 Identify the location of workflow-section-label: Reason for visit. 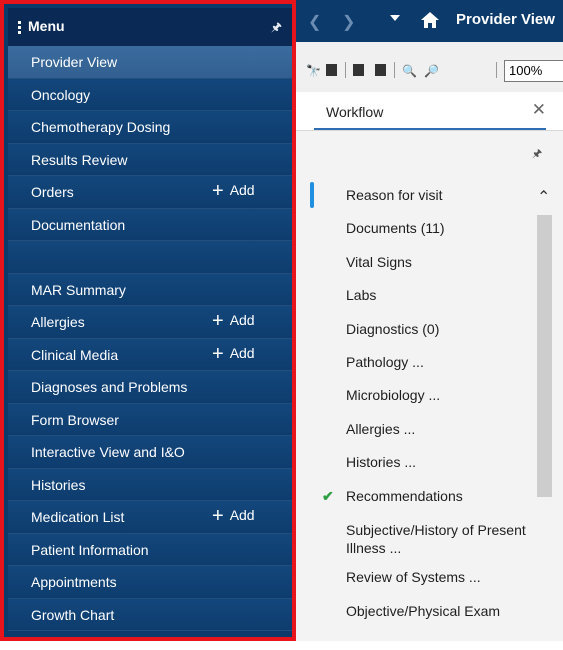
(394, 195).